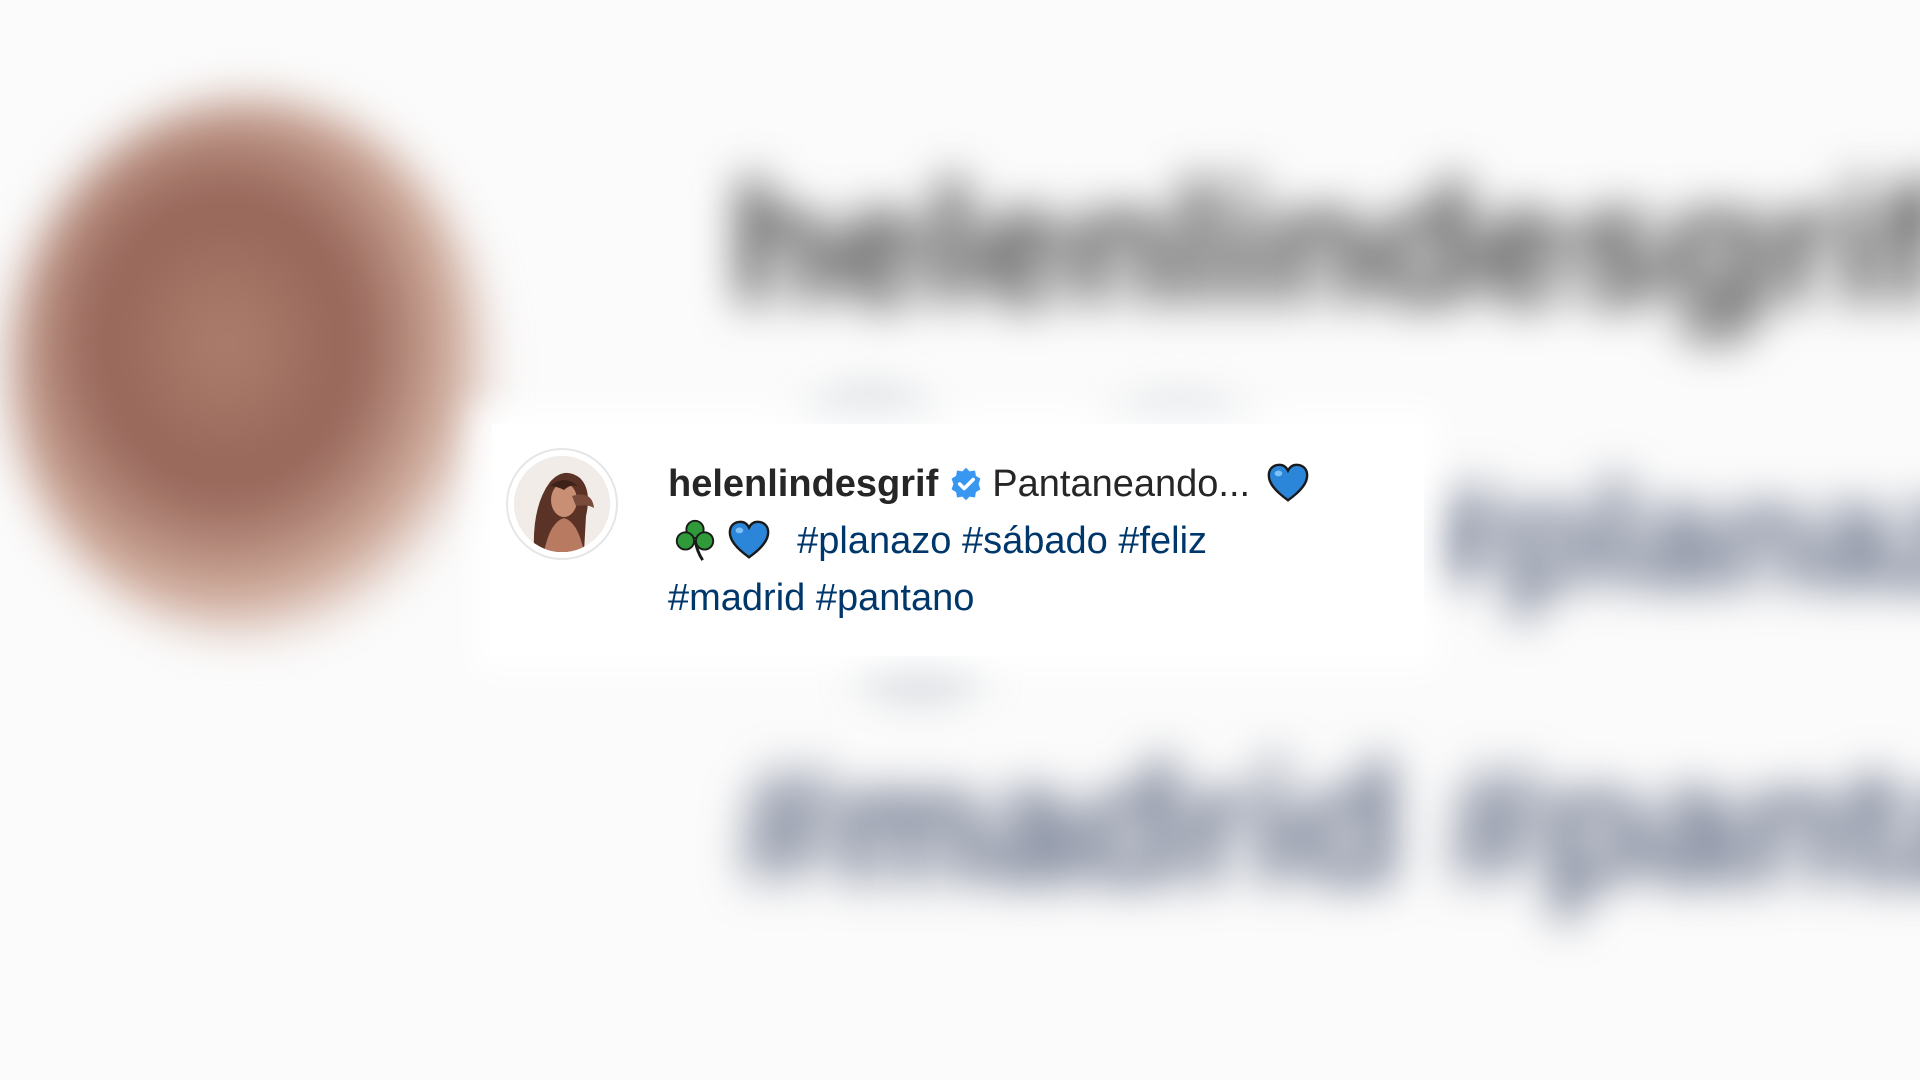  Describe the element at coordinates (874, 541) in the screenshot. I see `hashtag-link: #planazo` at that location.